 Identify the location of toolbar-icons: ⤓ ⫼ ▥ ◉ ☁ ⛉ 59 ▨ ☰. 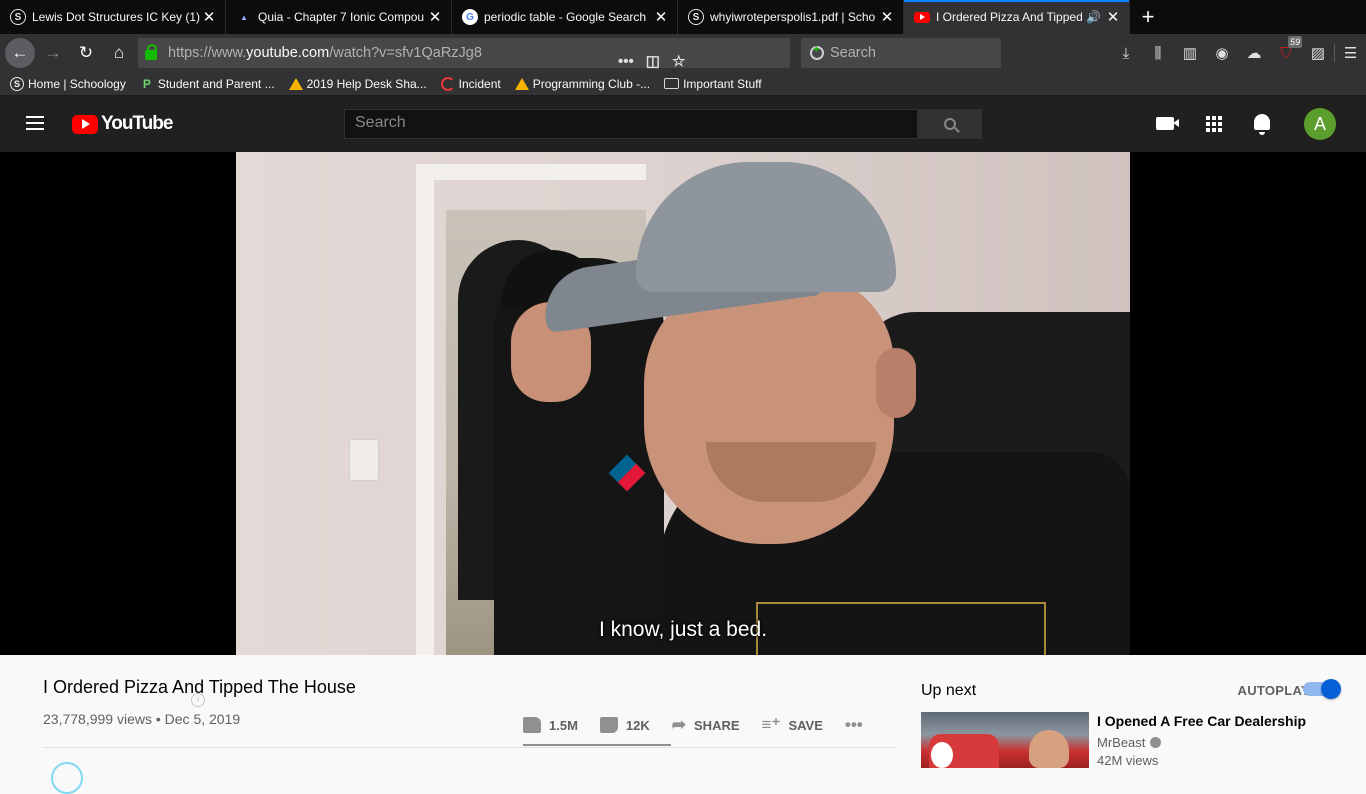
(1238, 53).